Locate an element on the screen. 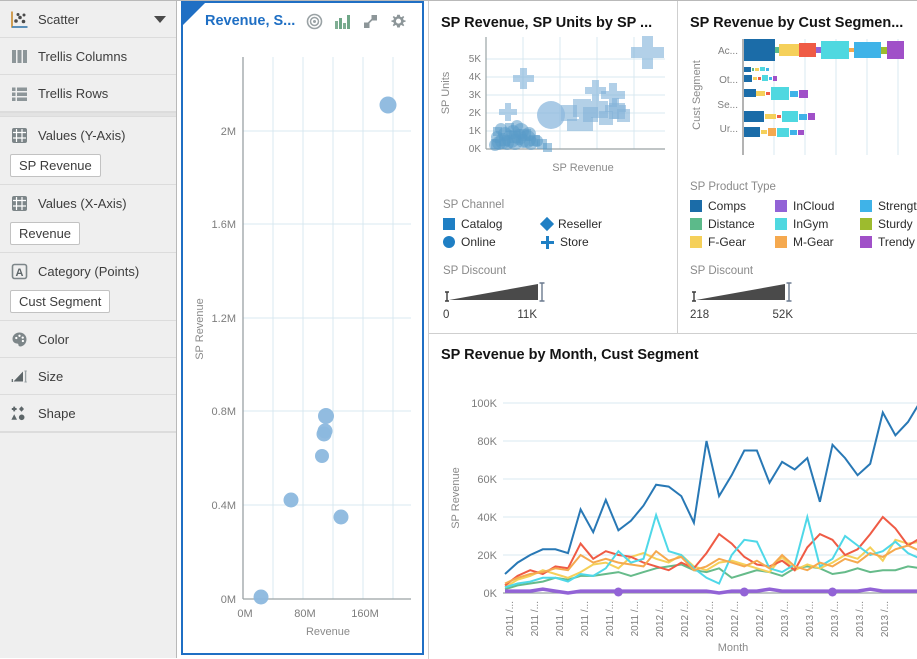  svg-text: 4K is located at coordinates (475, 77).